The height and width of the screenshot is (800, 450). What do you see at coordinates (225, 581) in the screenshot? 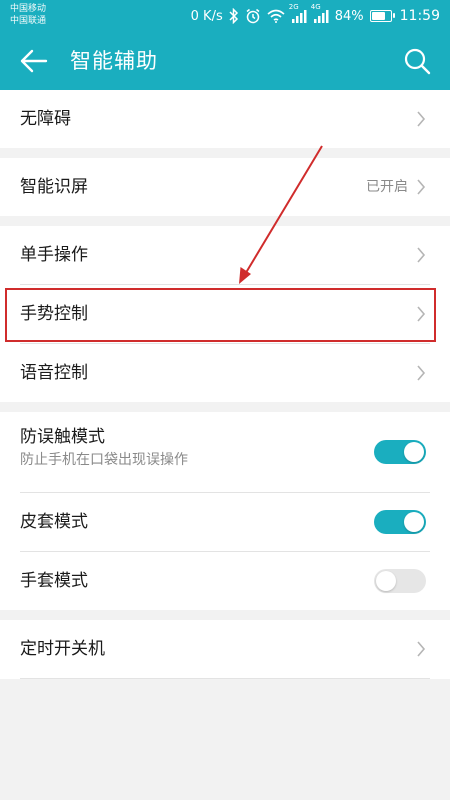
I see `glove-mode-row: 手套模式` at bounding box center [225, 581].